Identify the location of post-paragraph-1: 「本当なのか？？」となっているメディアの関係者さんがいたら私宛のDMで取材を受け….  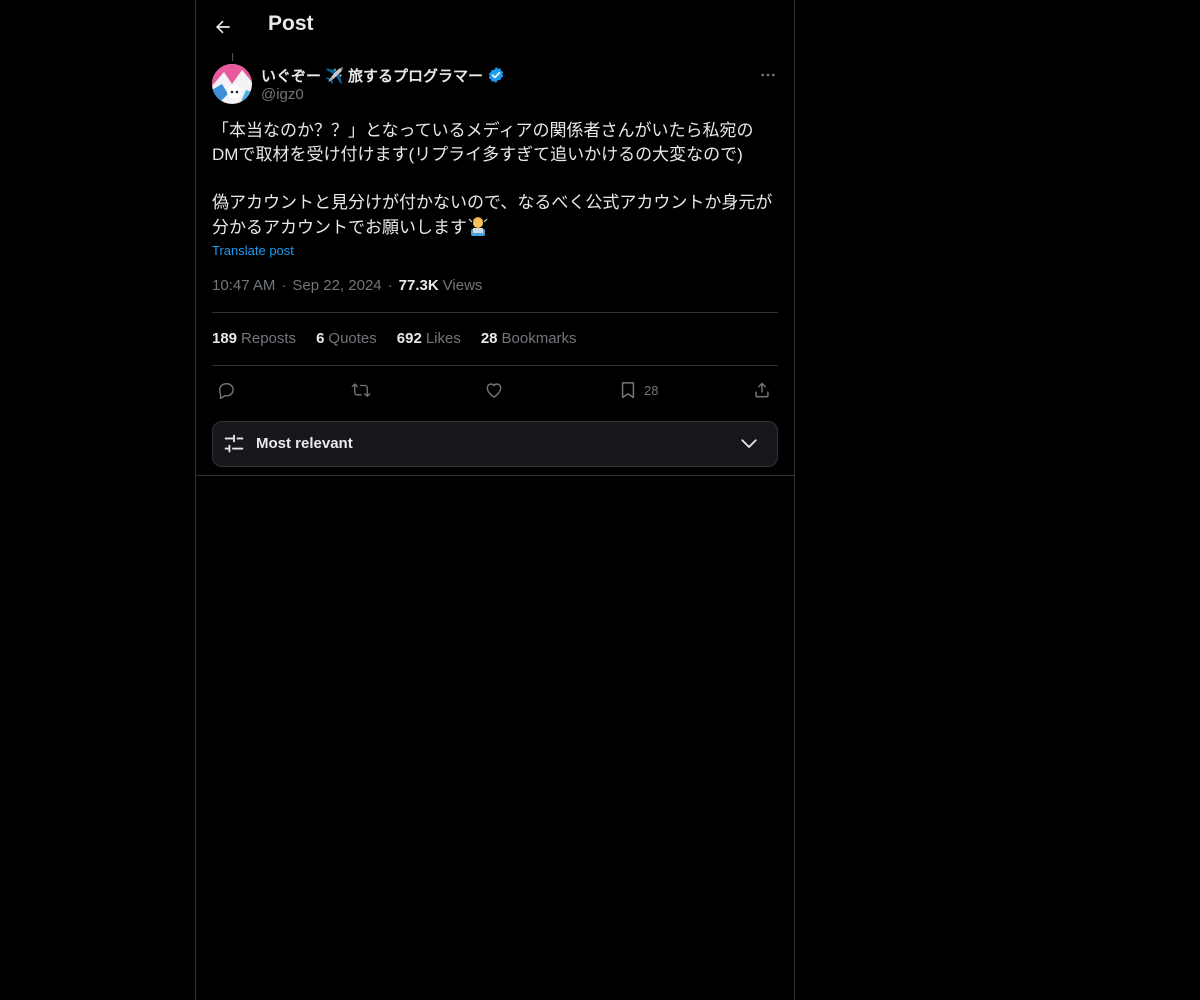
(483, 142).